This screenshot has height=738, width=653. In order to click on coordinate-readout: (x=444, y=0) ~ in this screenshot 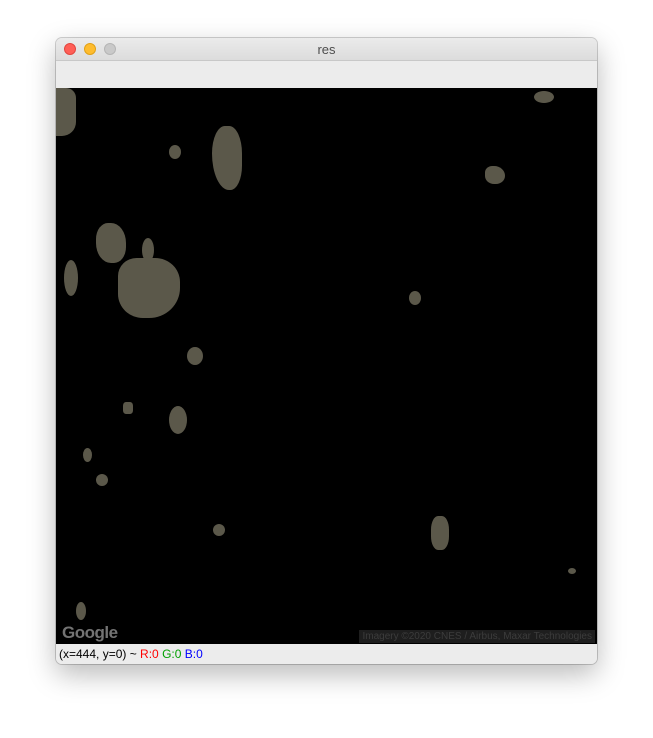, I will do `click(100, 654)`.